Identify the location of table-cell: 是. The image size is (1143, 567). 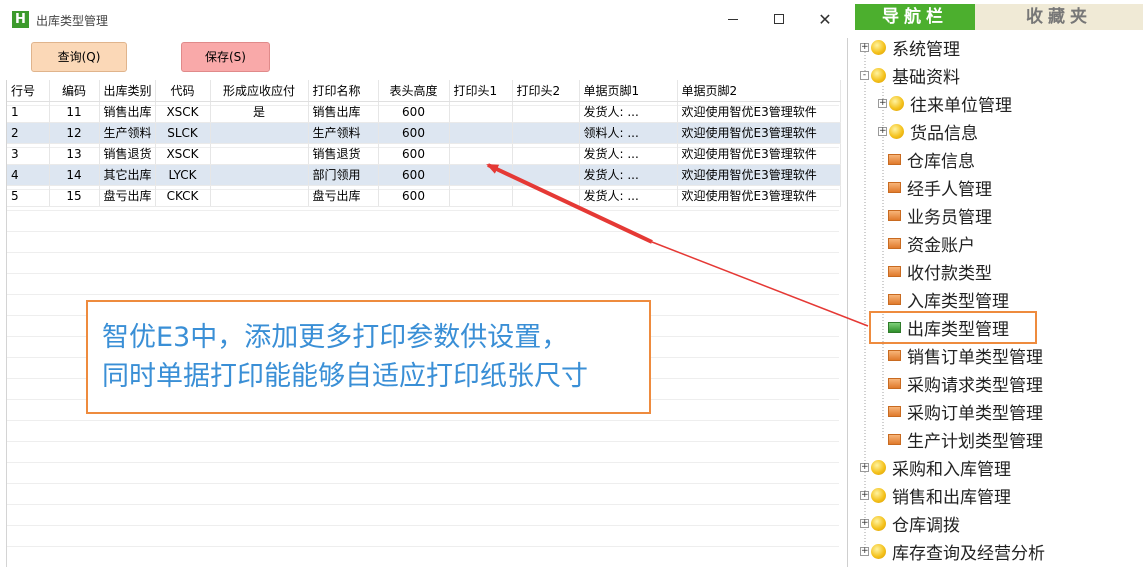
(259, 112).